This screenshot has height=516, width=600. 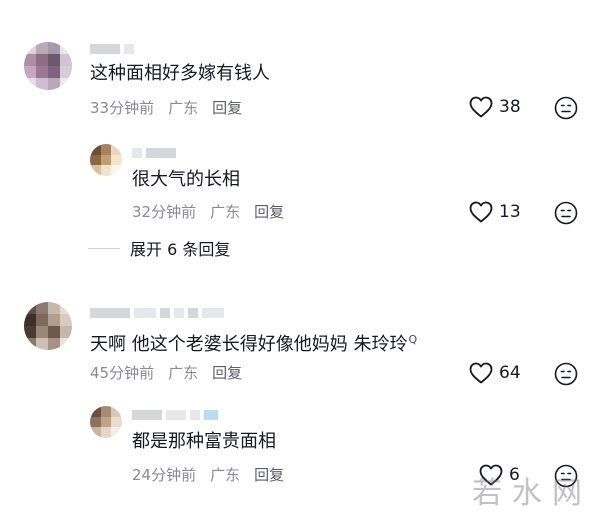 I want to click on like-count: 13, so click(x=510, y=212).